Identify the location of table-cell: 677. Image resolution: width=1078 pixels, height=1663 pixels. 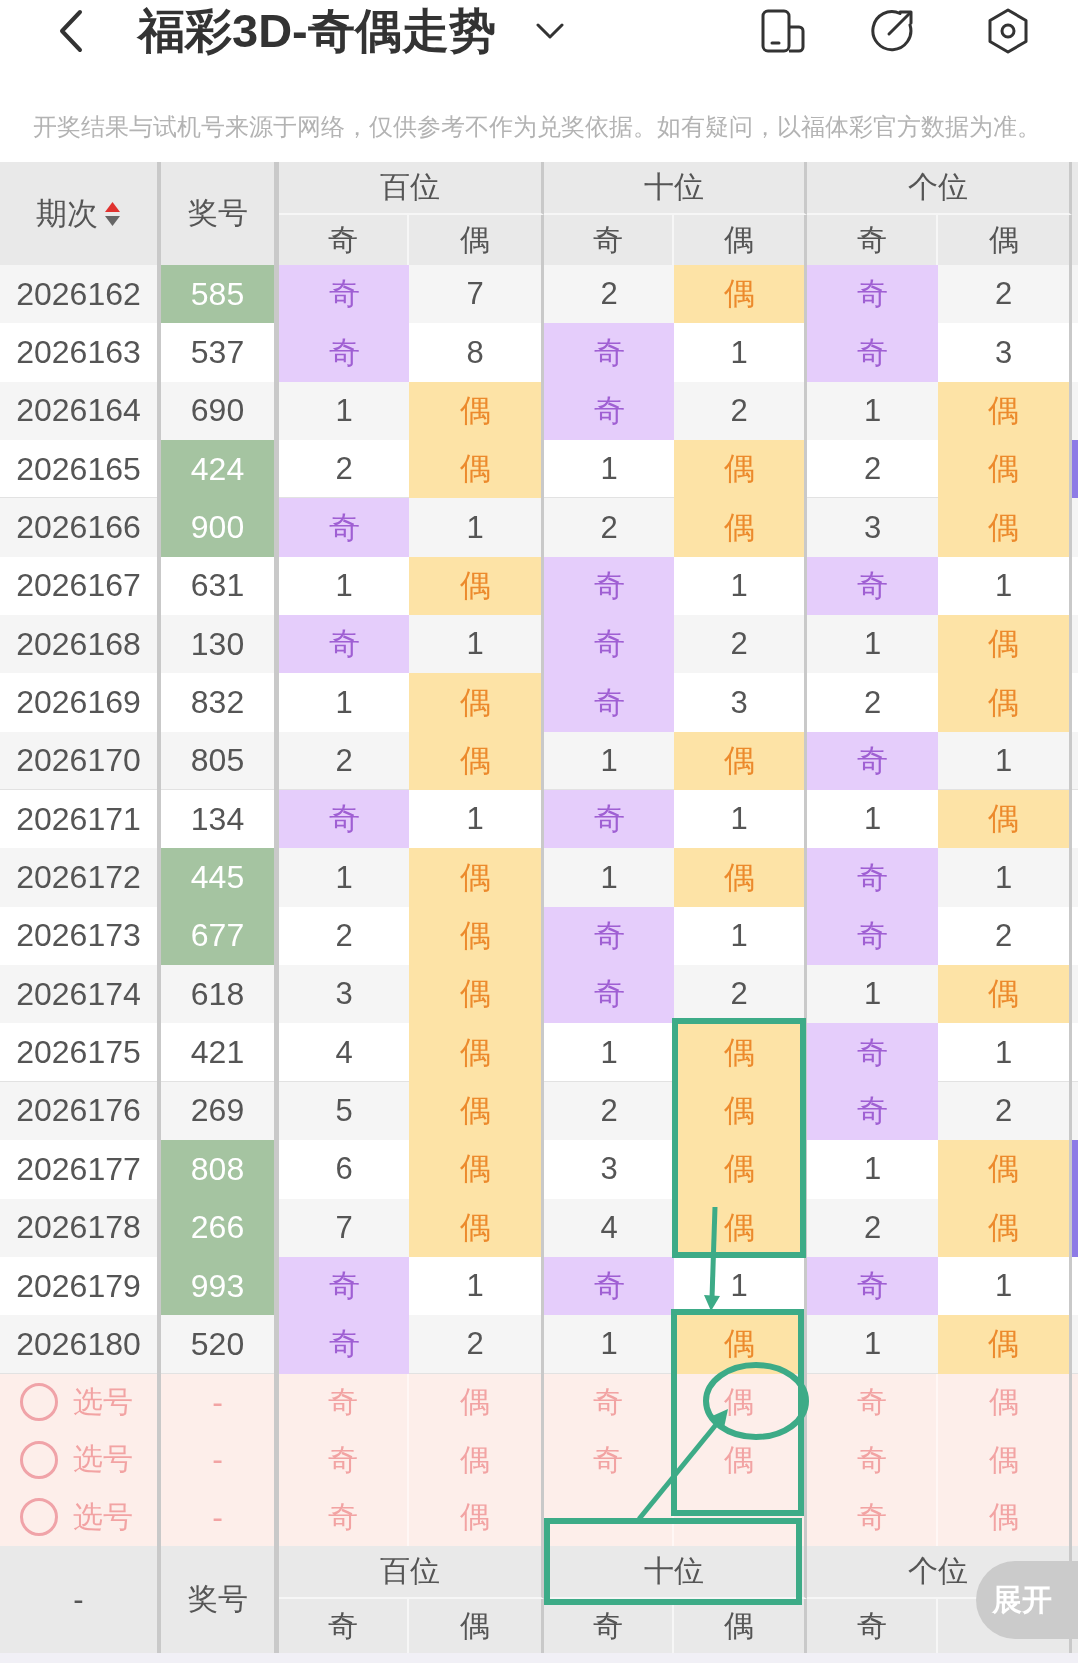
(220, 936).